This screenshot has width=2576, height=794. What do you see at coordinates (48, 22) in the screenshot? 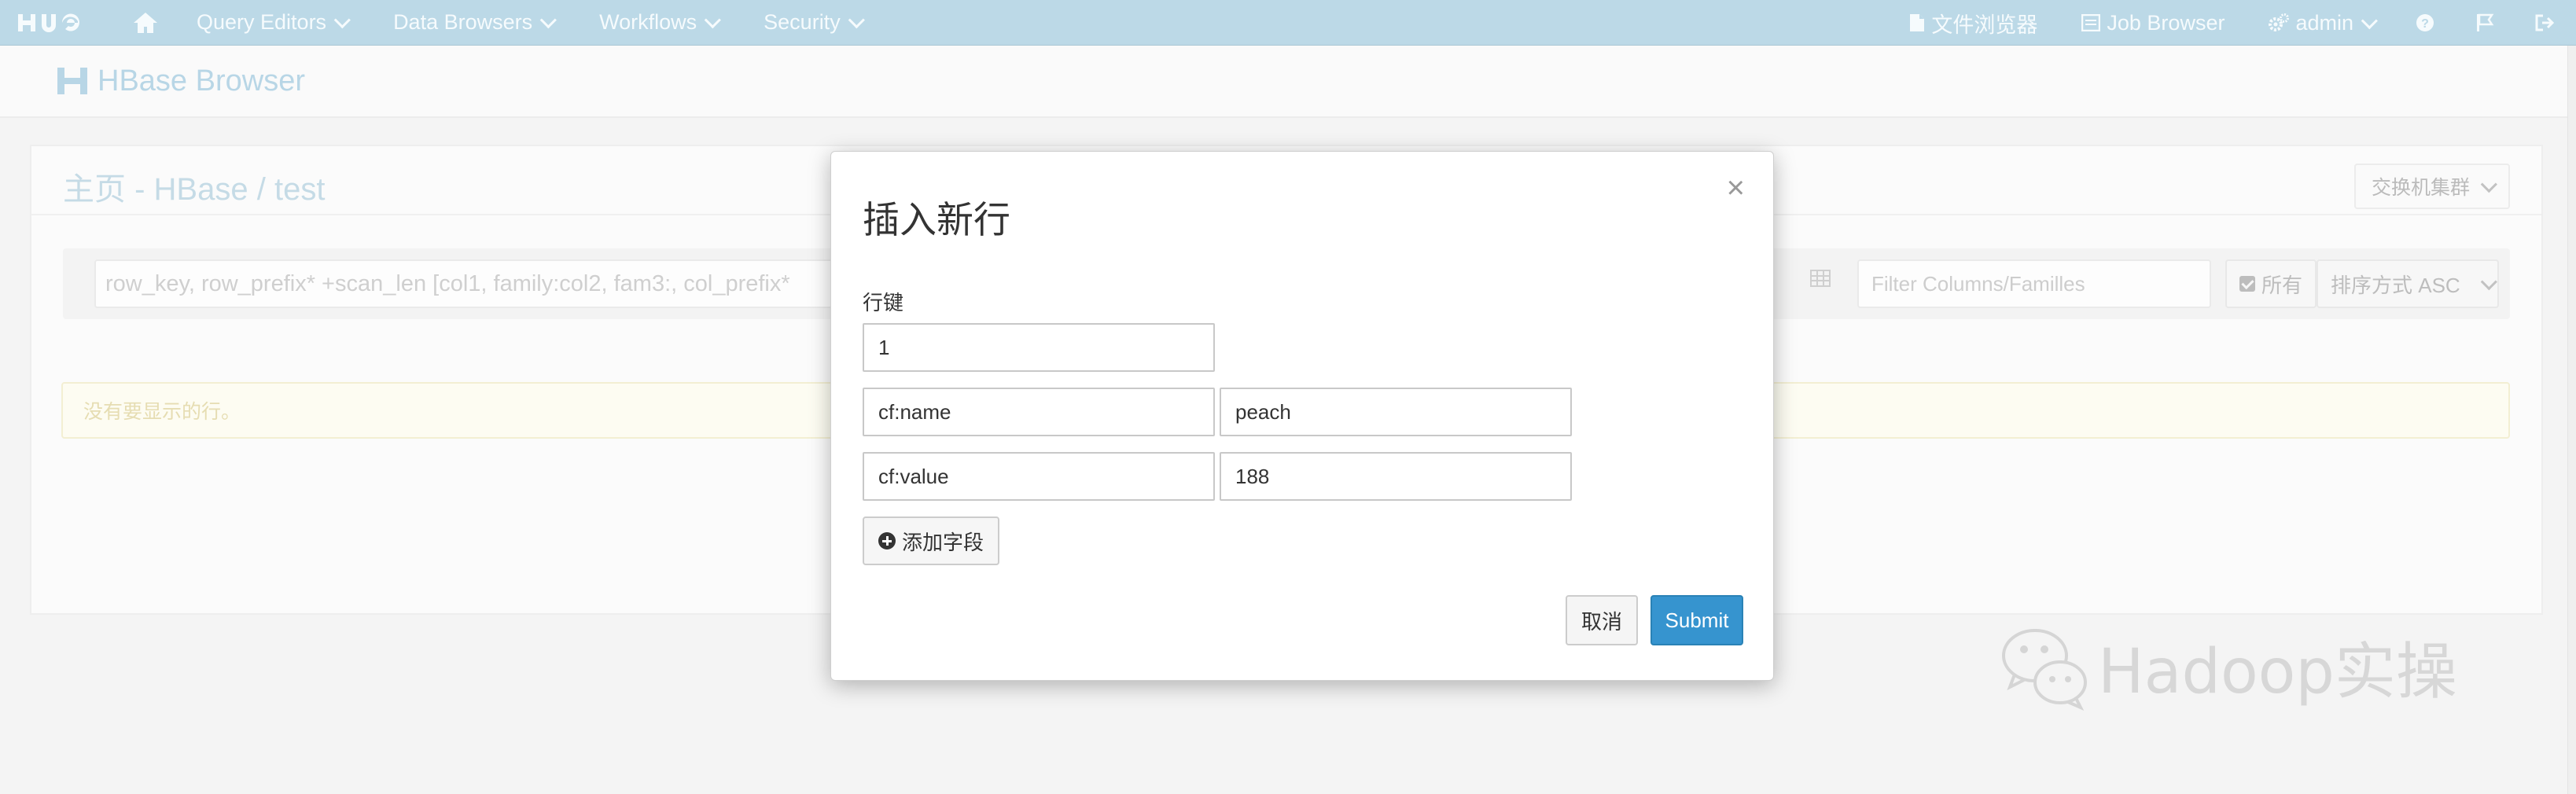
I see `hue-logo-icon` at bounding box center [48, 22].